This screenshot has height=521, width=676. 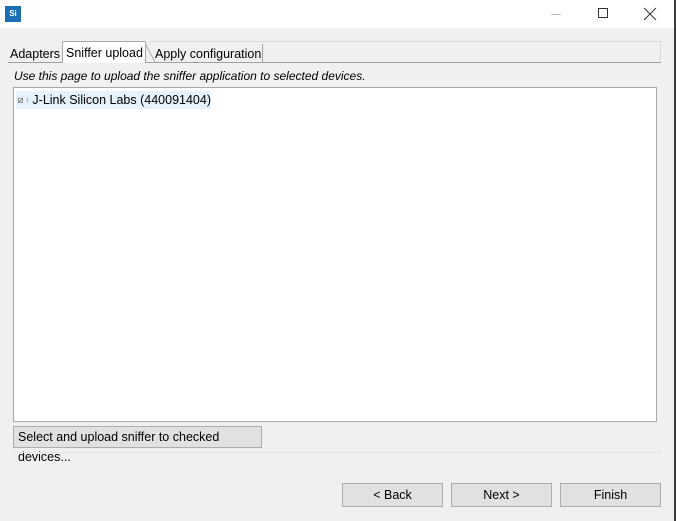 What do you see at coordinates (501, 495) in the screenshot?
I see `next-button: Next >` at bounding box center [501, 495].